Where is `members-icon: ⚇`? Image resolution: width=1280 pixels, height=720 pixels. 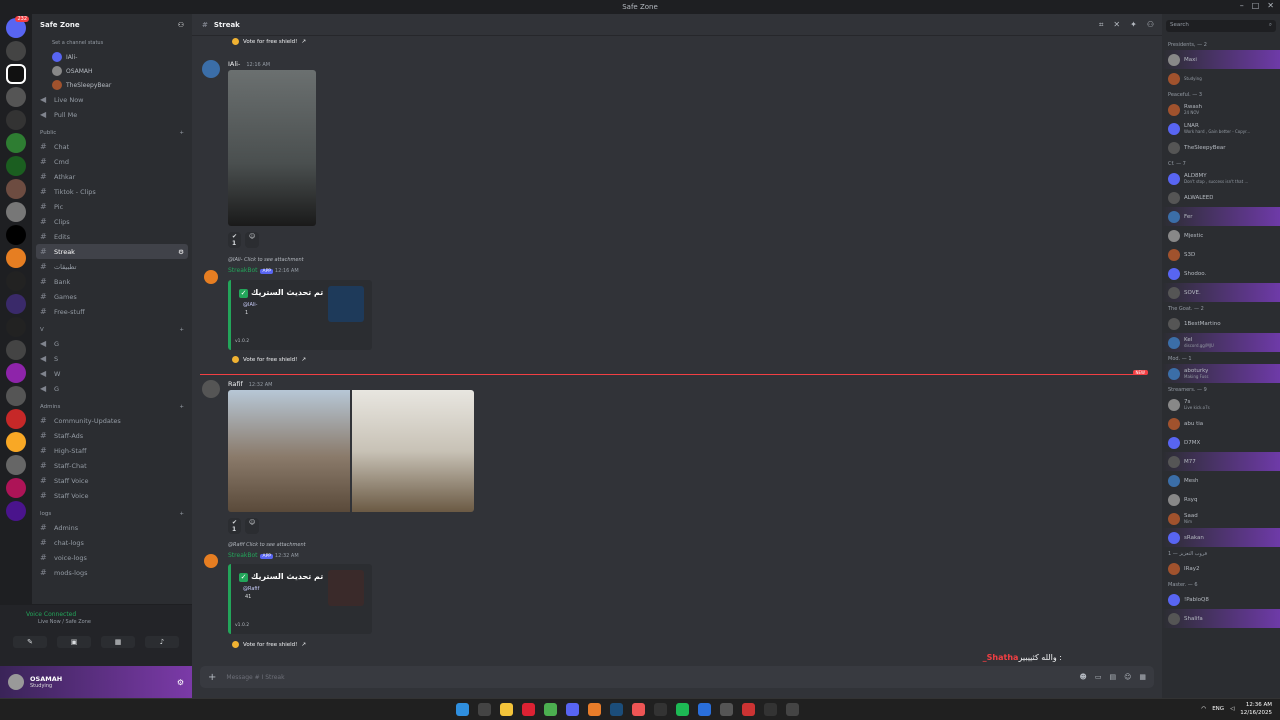
members-icon: ⚇ is located at coordinates (1150, 25).